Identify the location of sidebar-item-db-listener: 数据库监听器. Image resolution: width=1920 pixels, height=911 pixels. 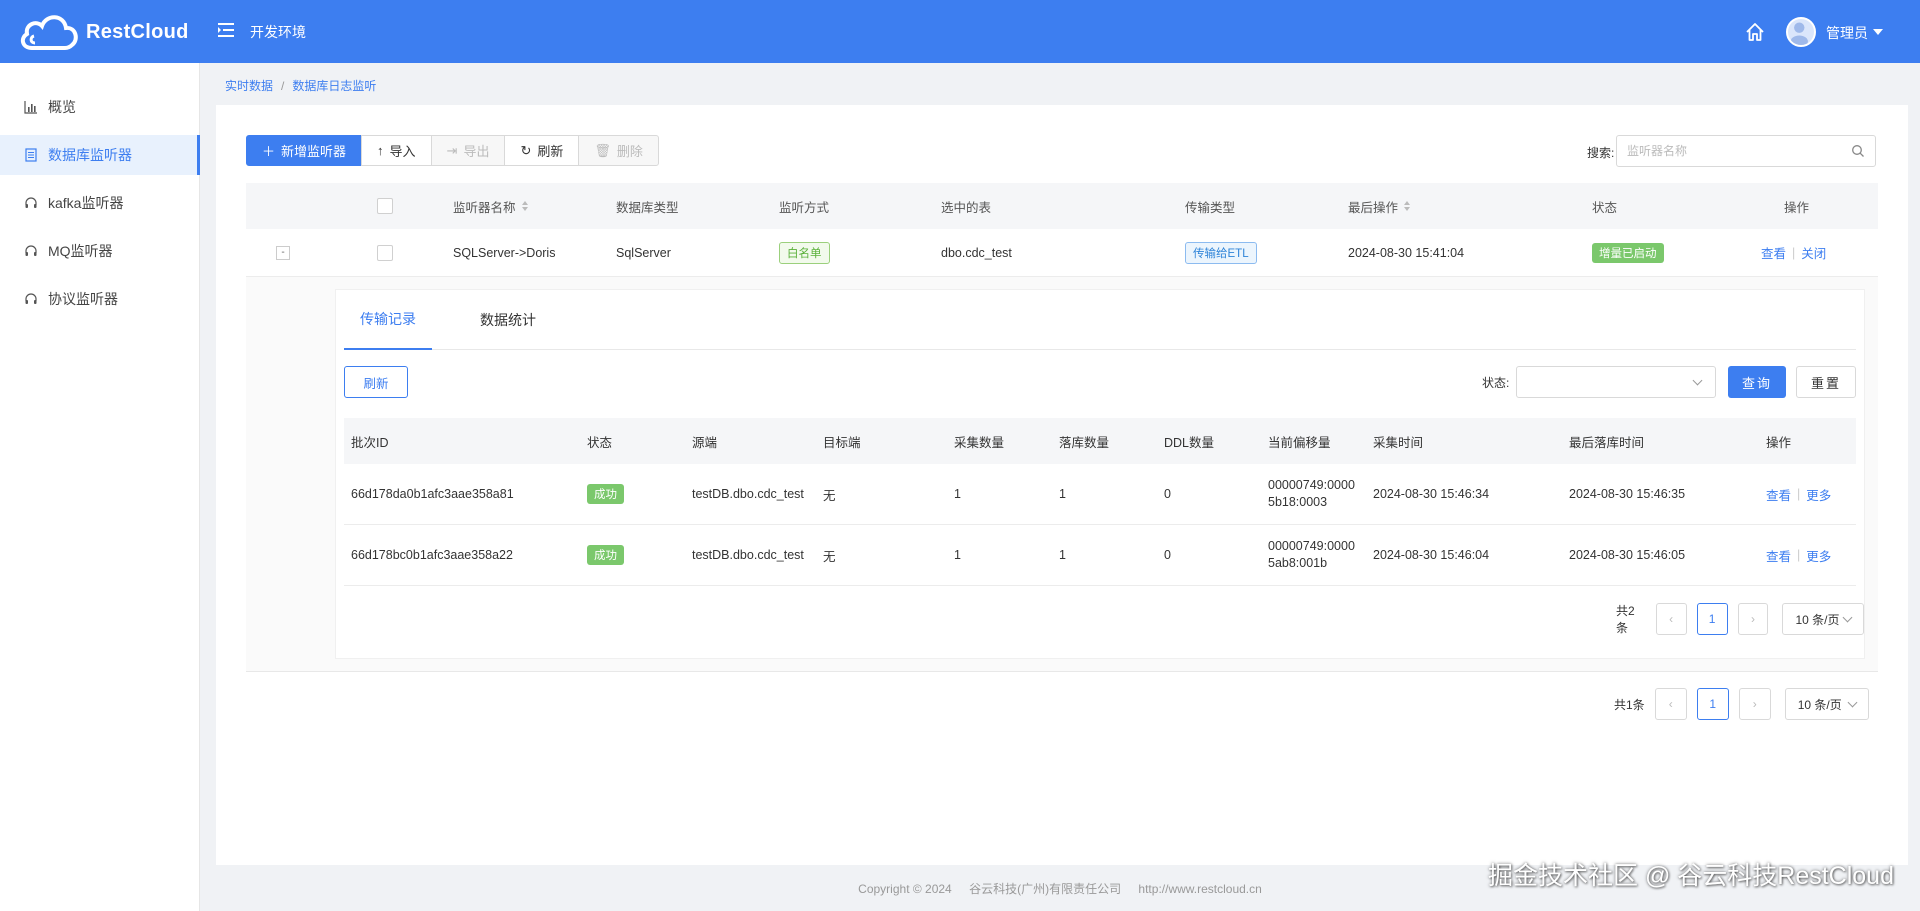
(100, 155).